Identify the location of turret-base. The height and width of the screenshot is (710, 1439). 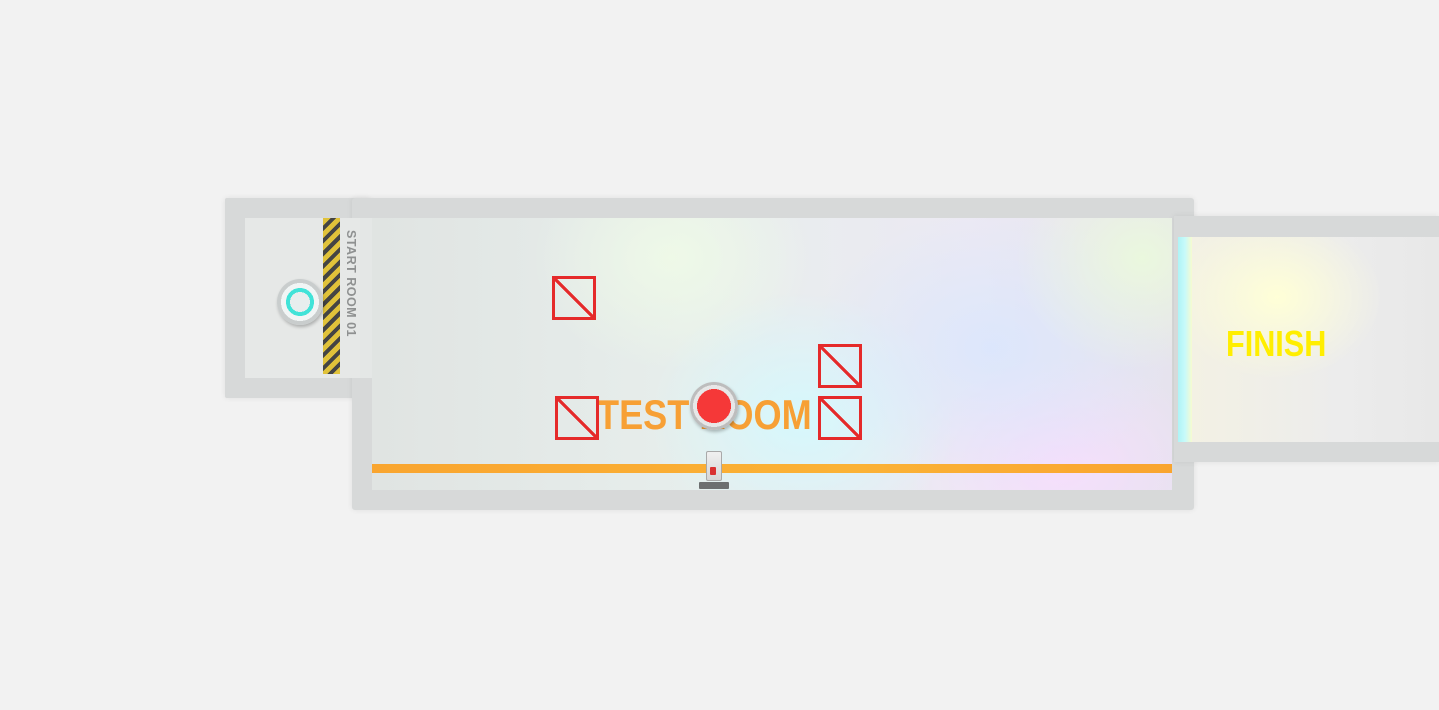
(714, 485).